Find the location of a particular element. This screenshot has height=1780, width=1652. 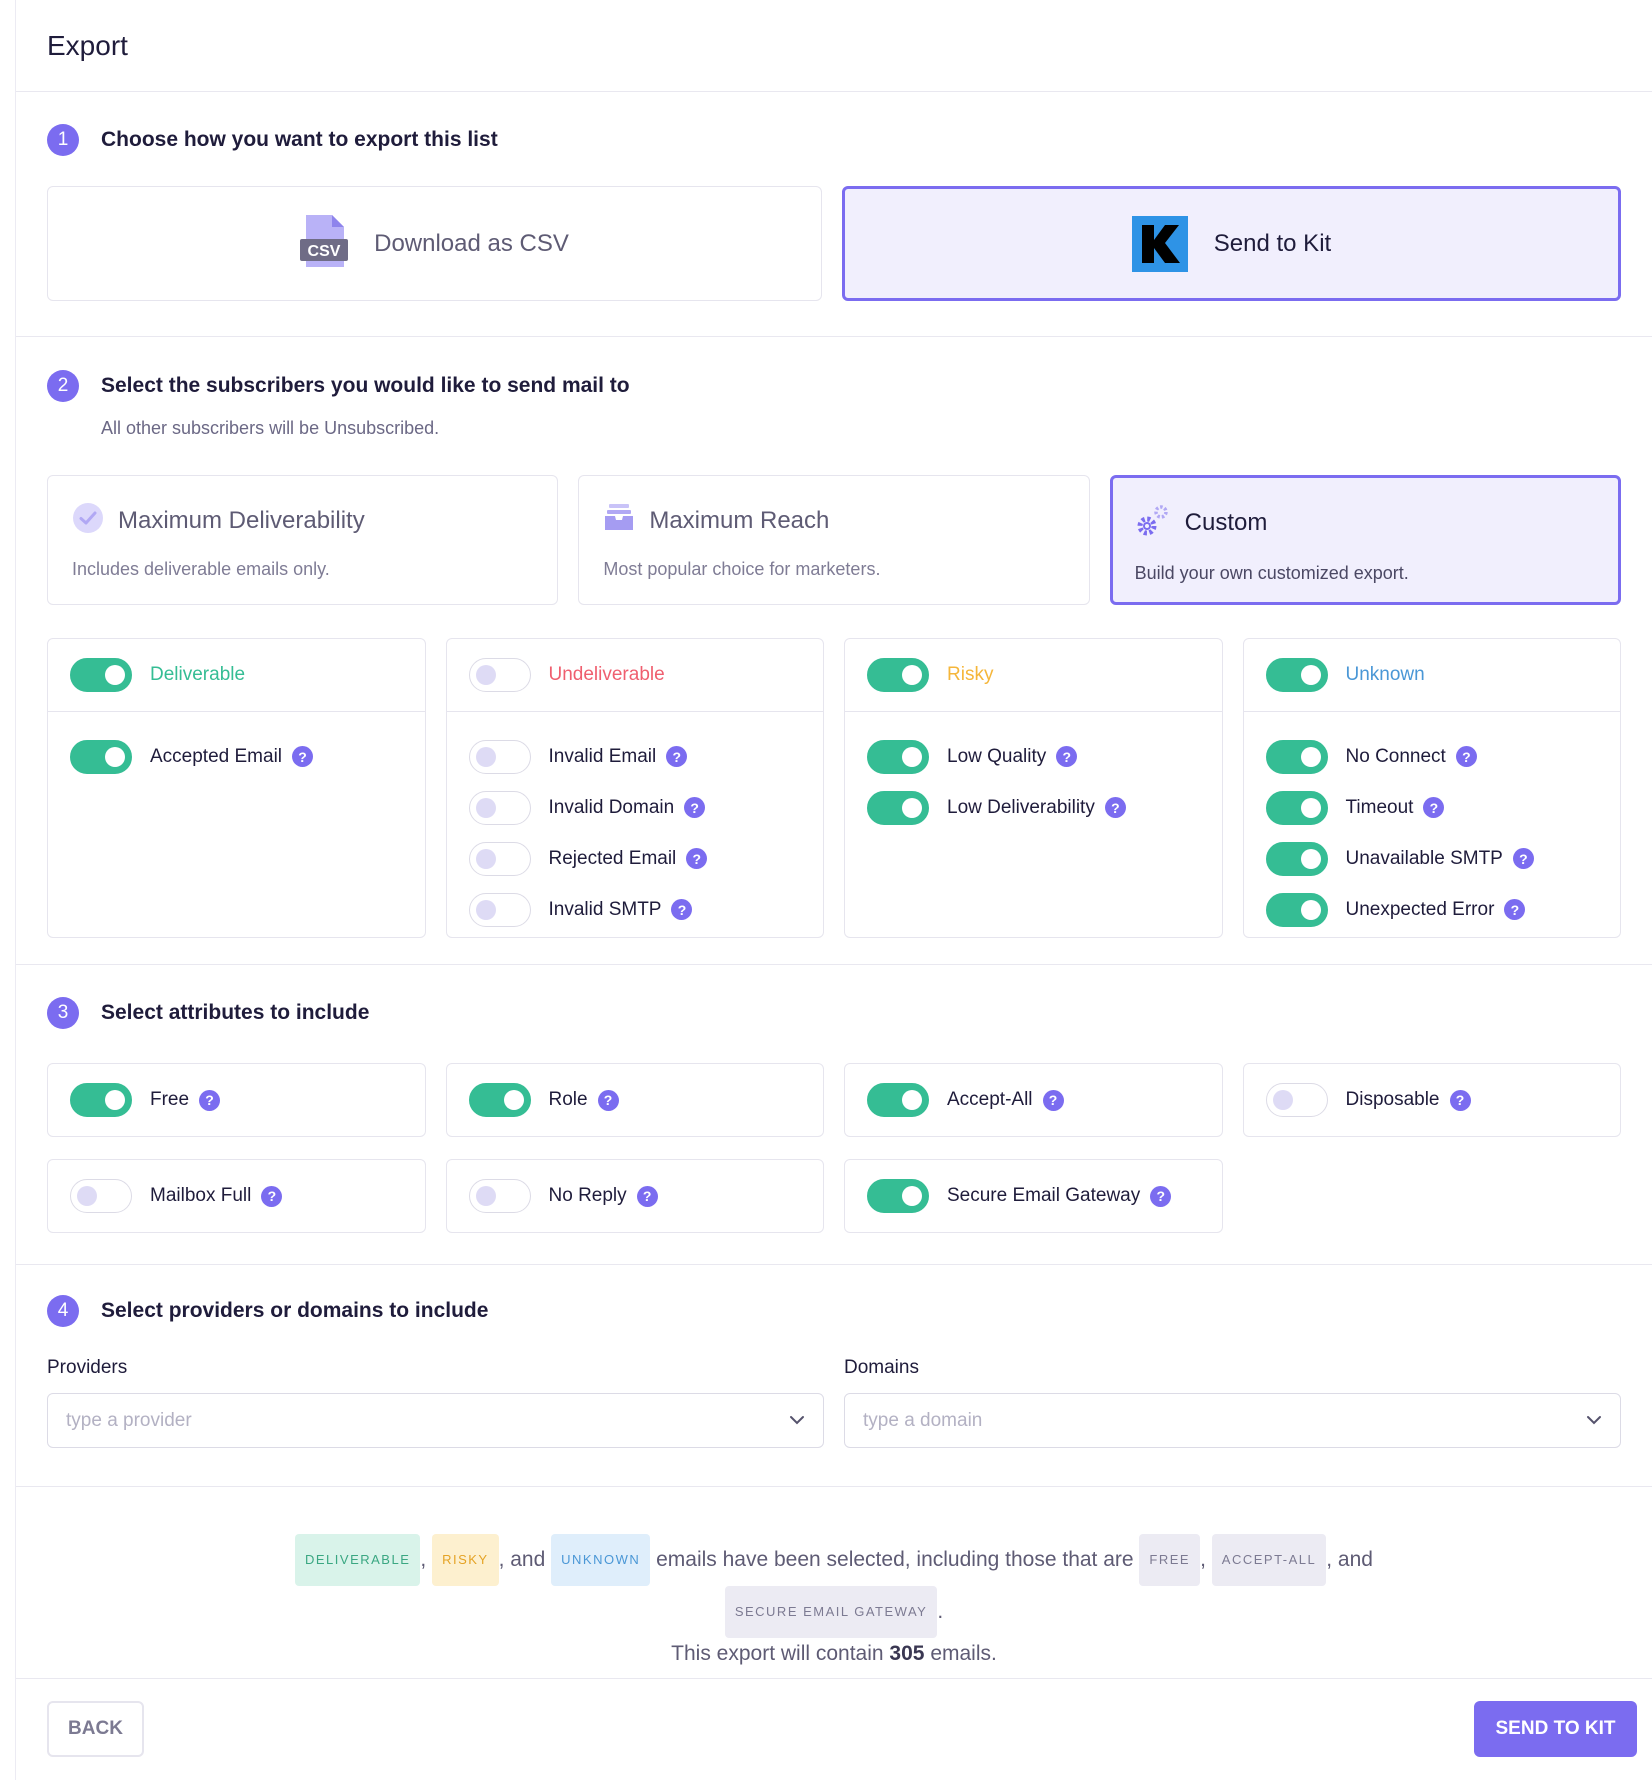

back-button: BACK is located at coordinates (95, 1729).